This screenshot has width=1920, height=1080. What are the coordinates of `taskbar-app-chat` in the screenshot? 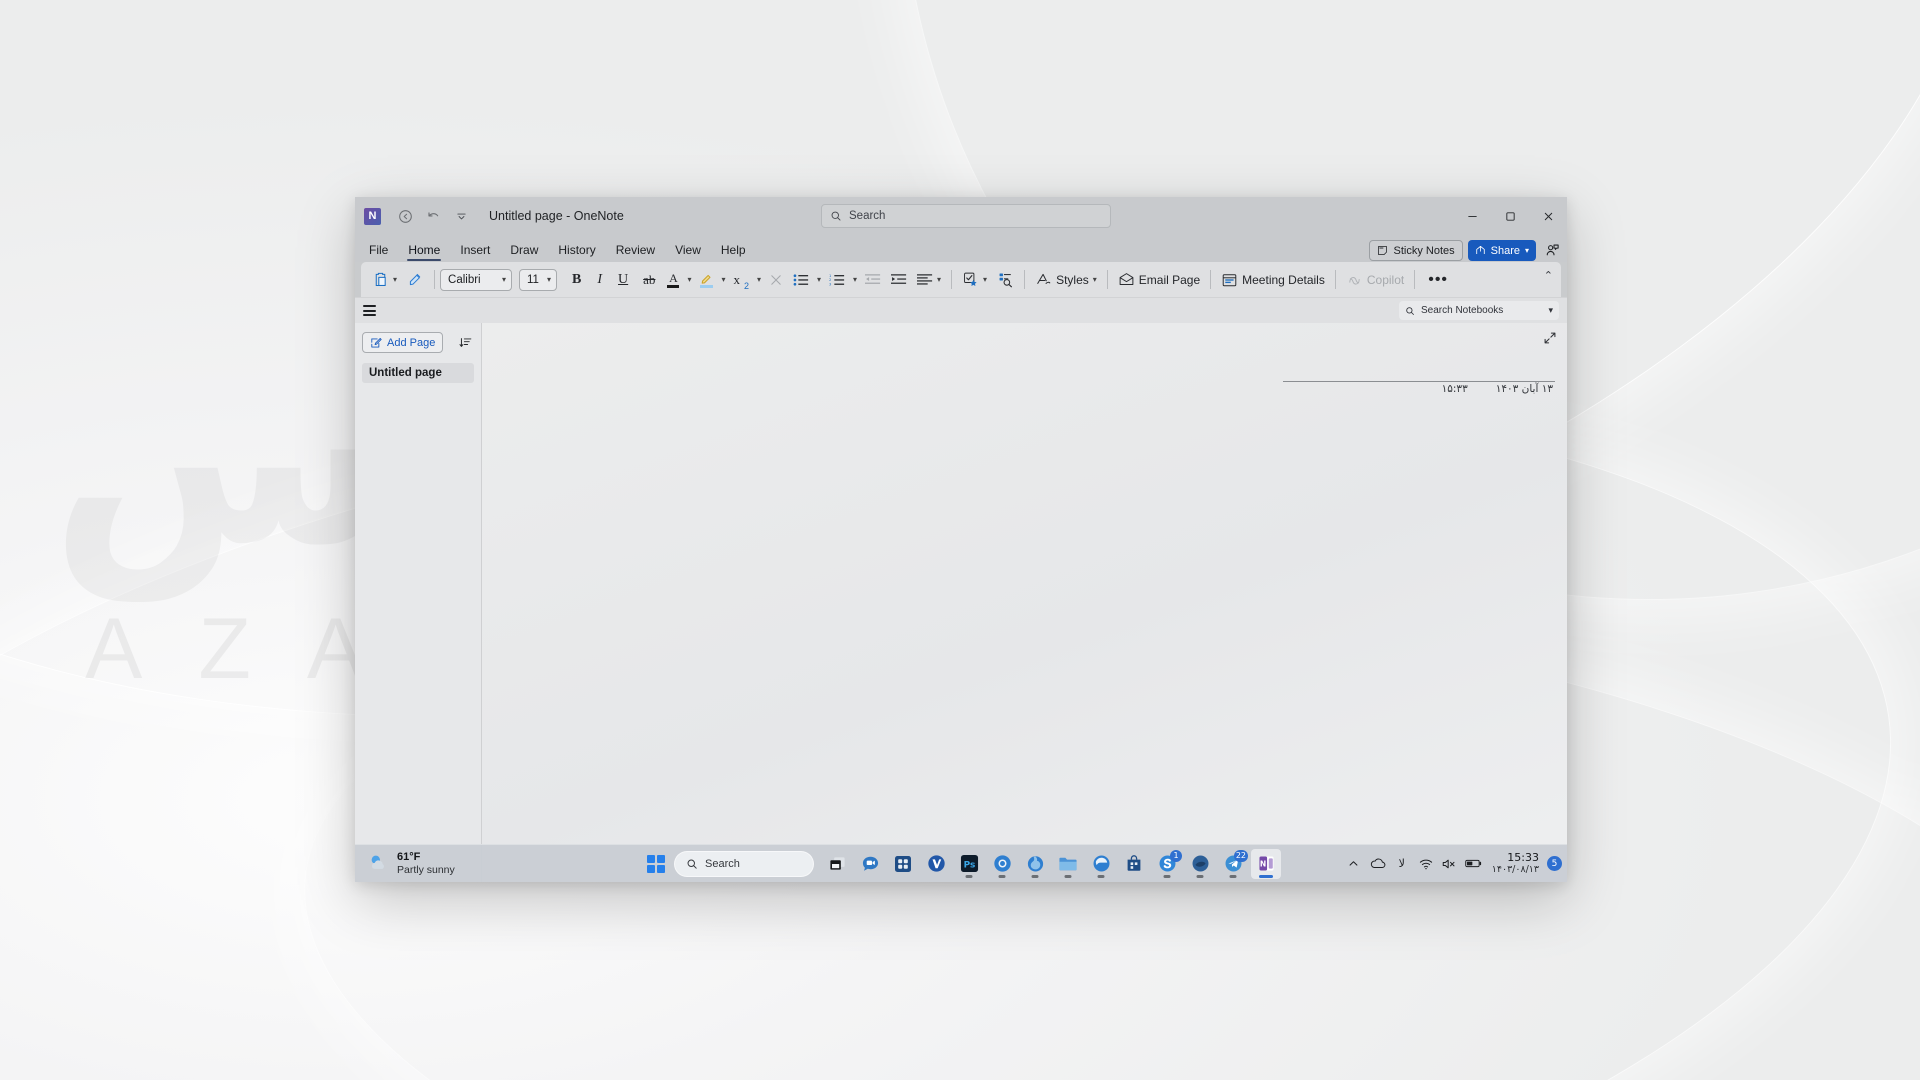 It's located at (870, 864).